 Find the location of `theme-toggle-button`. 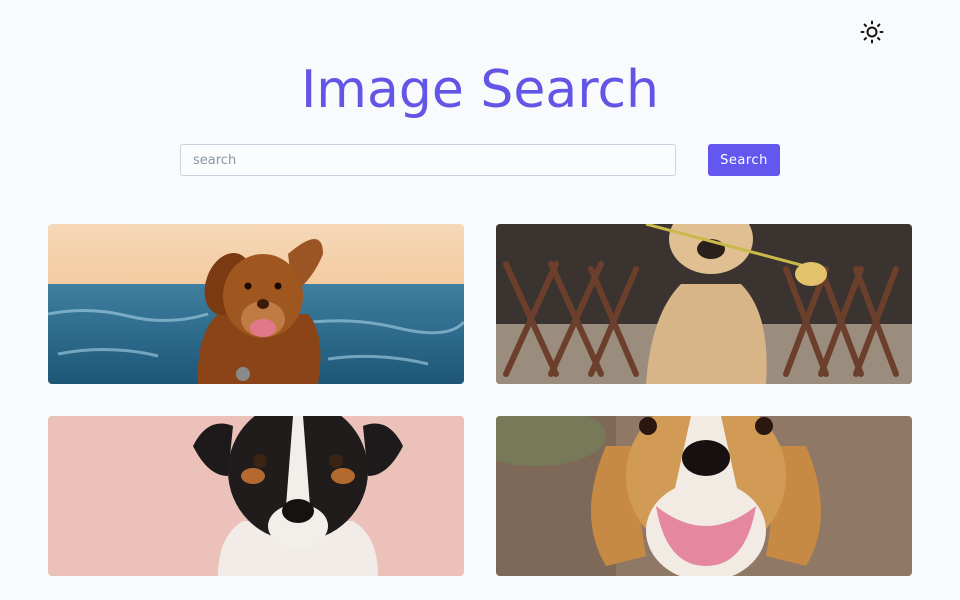

theme-toggle-button is located at coordinates (872, 32).